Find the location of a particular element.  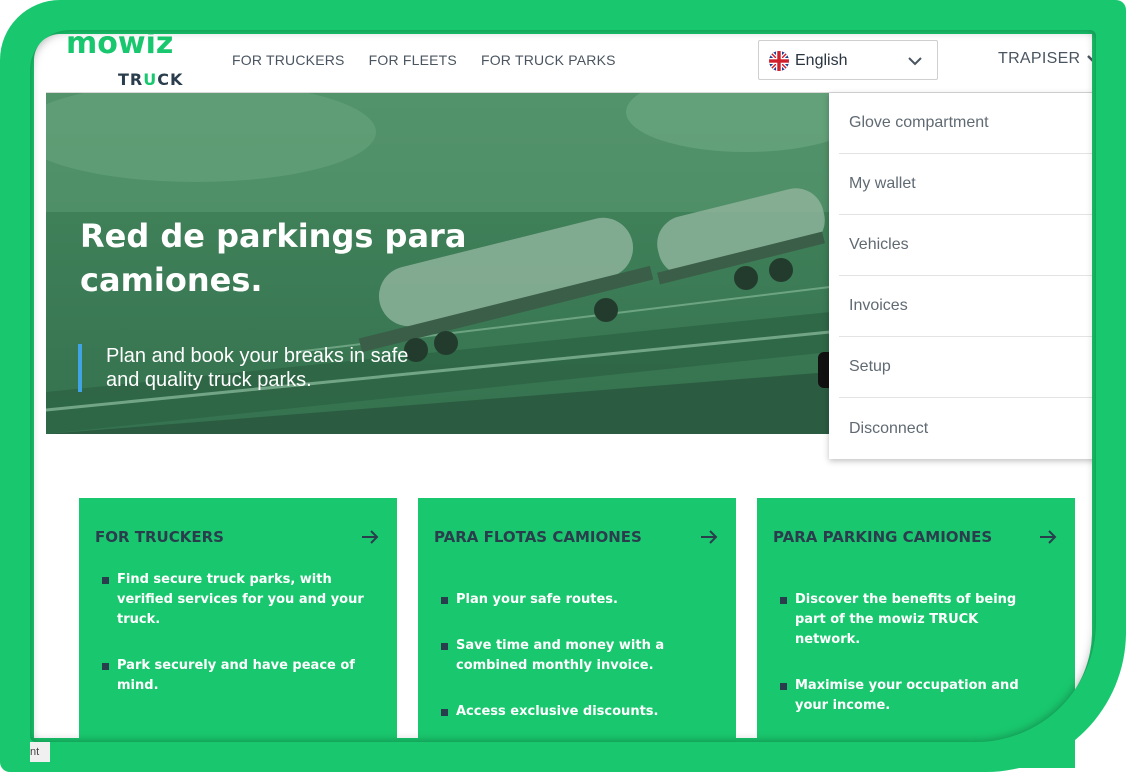

uk-flag-icon is located at coordinates (779, 61).